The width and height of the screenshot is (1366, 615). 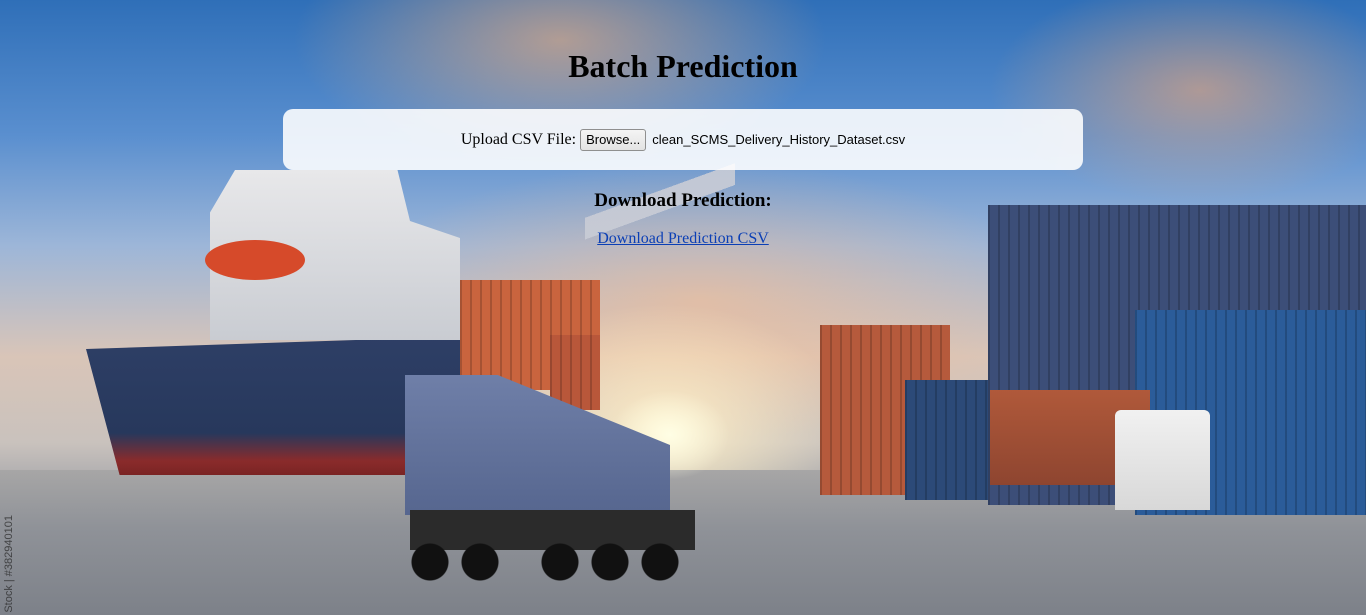 What do you see at coordinates (683, 66) in the screenshot?
I see `page-title: Batch Prediction` at bounding box center [683, 66].